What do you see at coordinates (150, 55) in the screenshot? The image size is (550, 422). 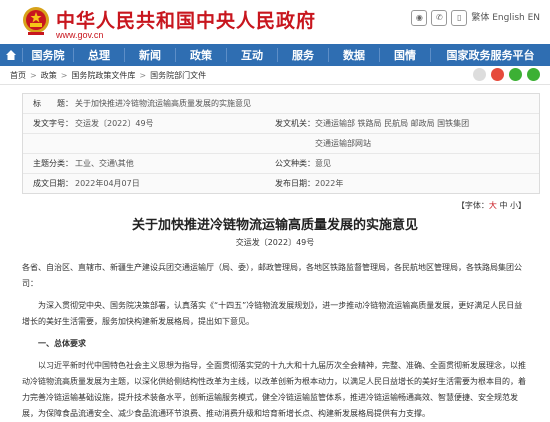 I see `nav-item-news: 新闻` at bounding box center [150, 55].